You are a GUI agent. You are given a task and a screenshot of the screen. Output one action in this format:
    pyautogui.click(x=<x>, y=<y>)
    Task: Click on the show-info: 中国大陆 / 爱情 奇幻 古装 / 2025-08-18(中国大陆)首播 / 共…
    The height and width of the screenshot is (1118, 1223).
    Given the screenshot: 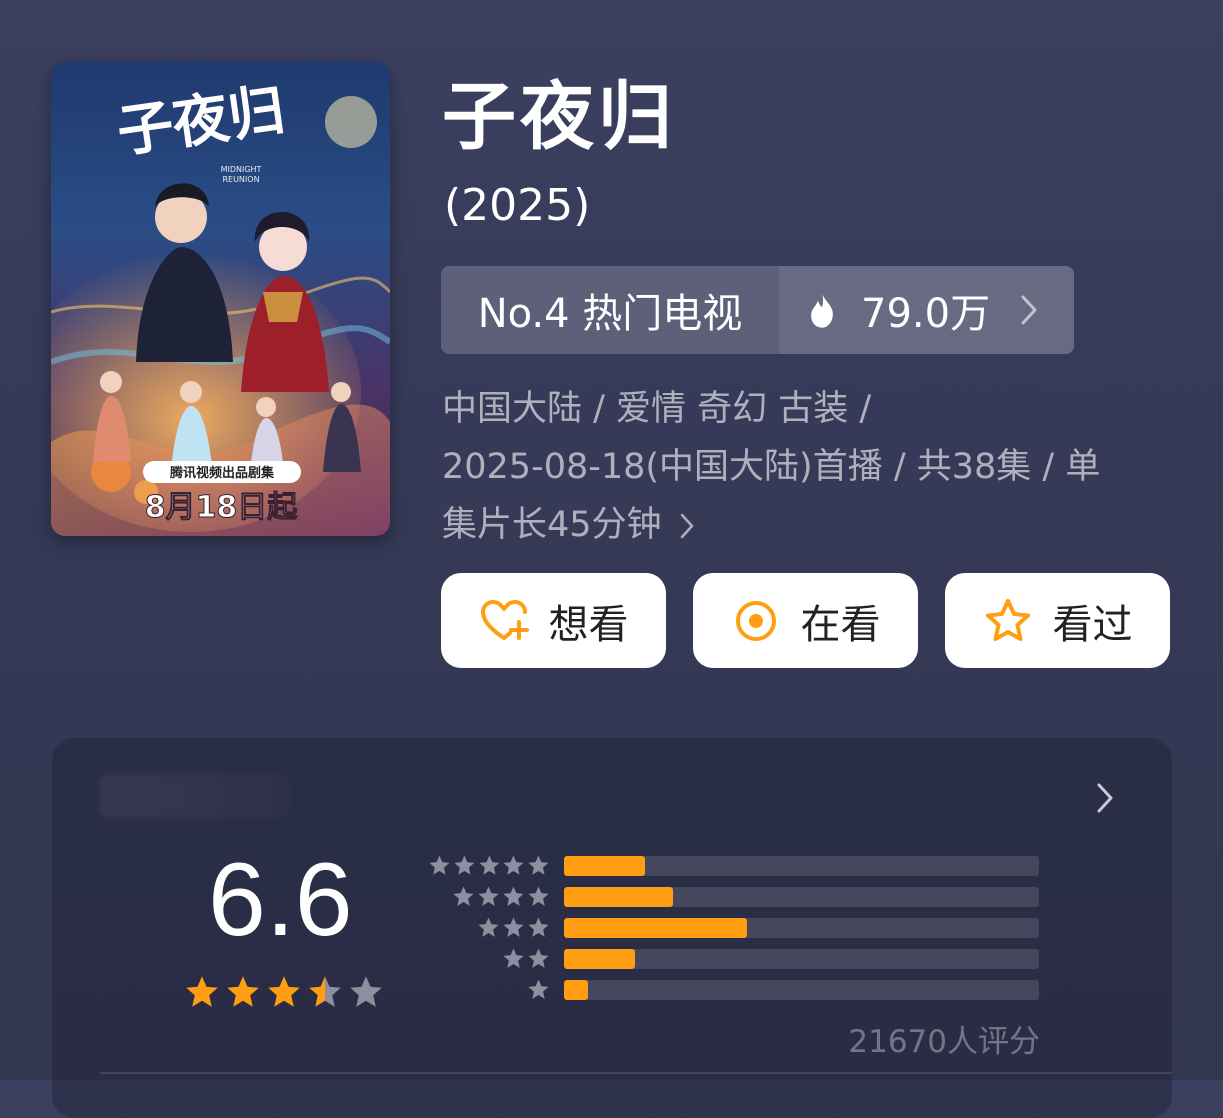 What is the action you would take?
    pyautogui.click(x=802, y=467)
    